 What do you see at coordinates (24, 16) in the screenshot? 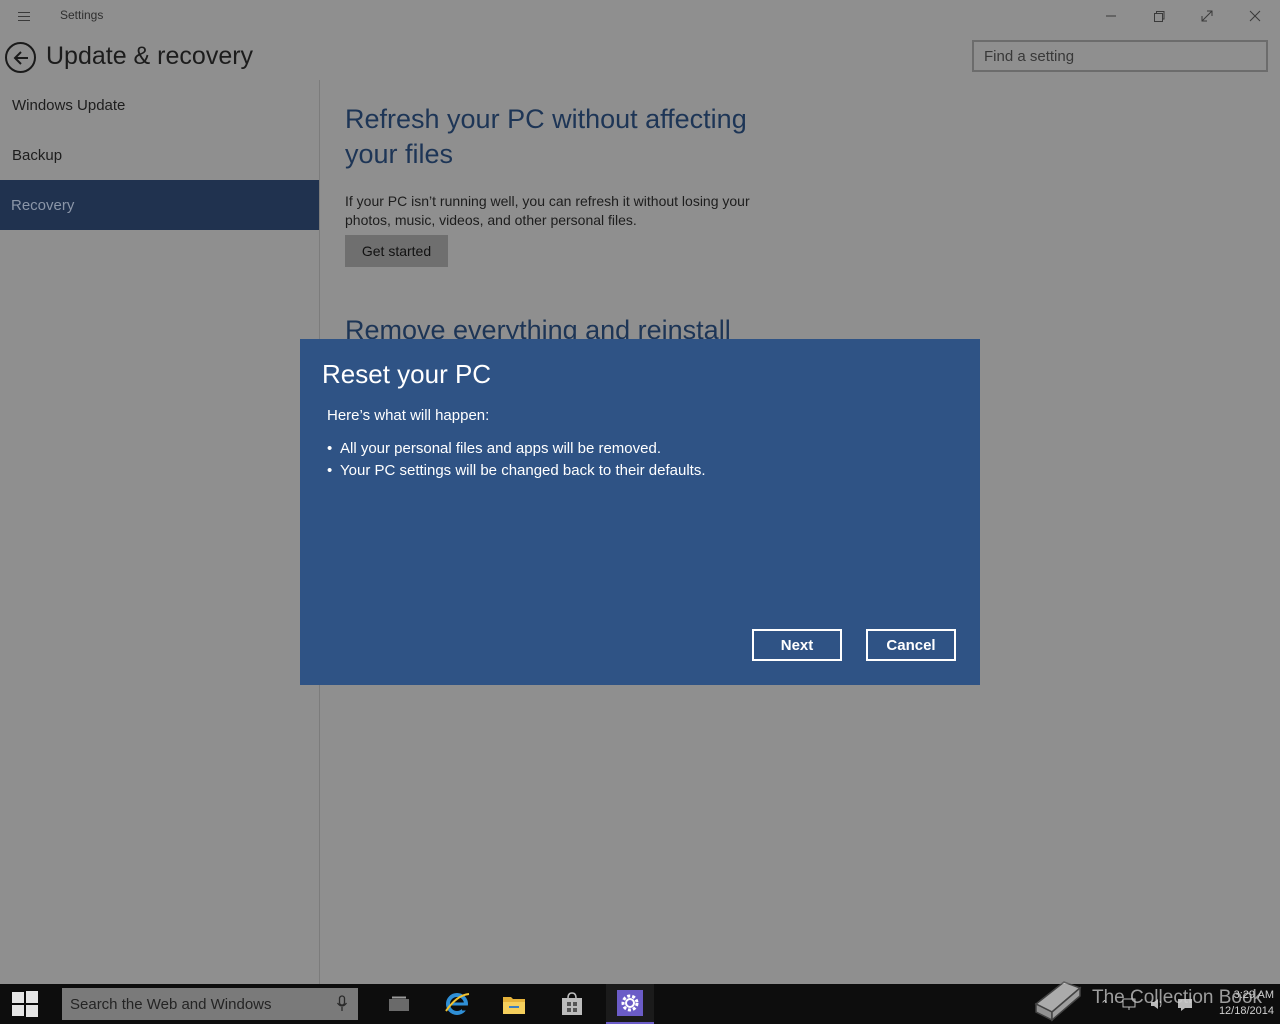
I see `hamburger-menu-icon` at bounding box center [24, 16].